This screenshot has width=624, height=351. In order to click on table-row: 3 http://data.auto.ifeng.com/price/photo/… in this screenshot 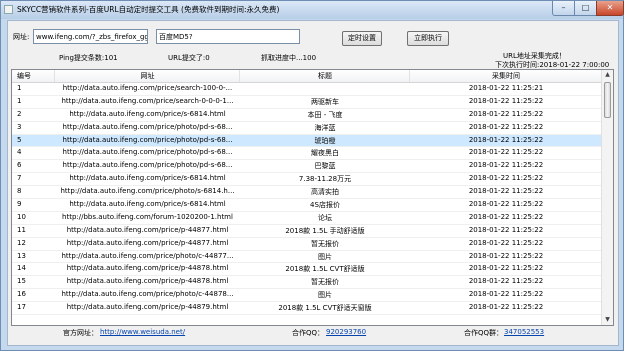, I will do `click(307, 128)`.